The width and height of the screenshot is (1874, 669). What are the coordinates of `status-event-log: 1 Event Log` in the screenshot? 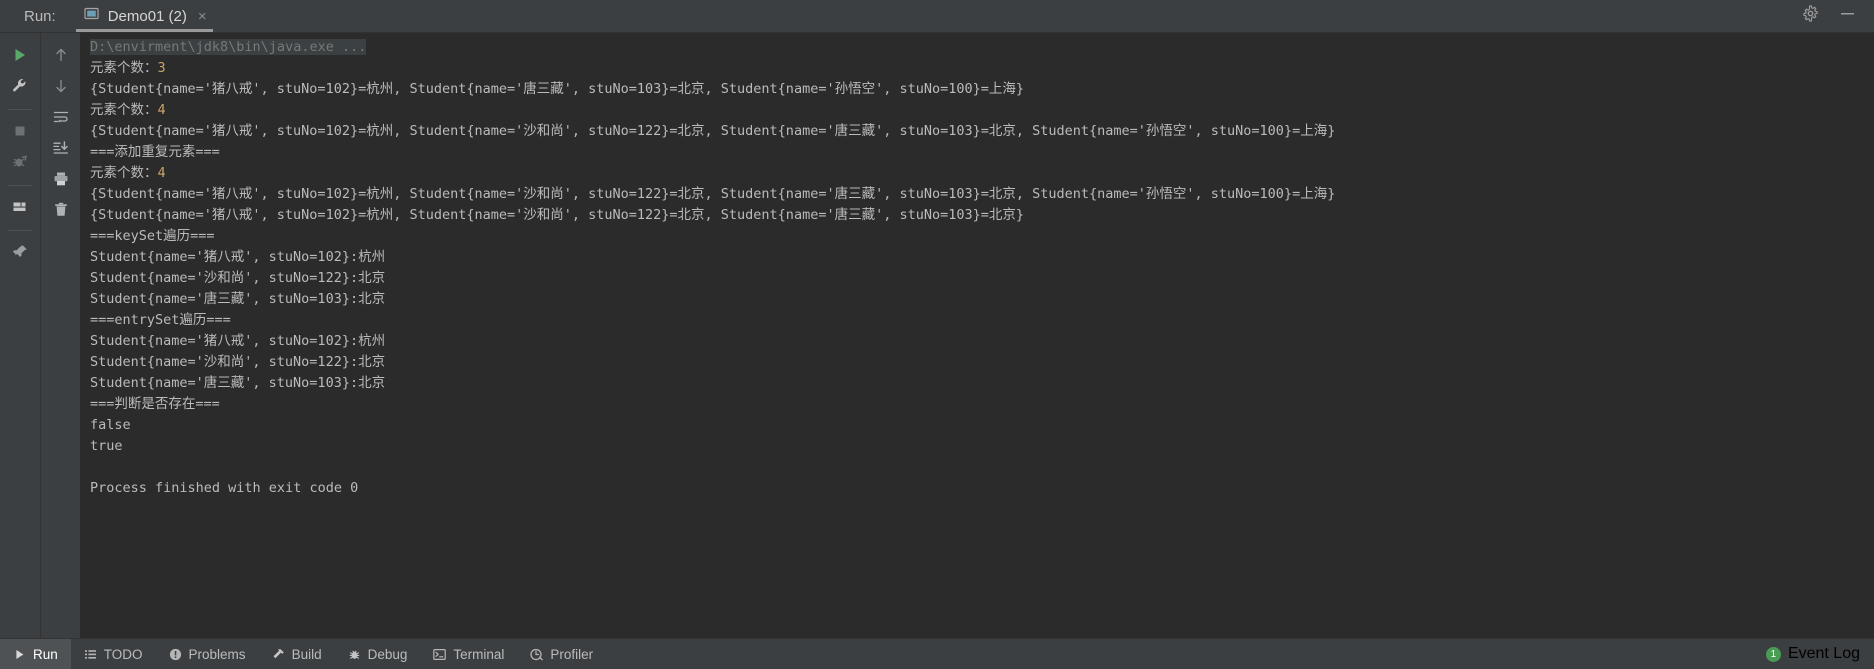 It's located at (1819, 654).